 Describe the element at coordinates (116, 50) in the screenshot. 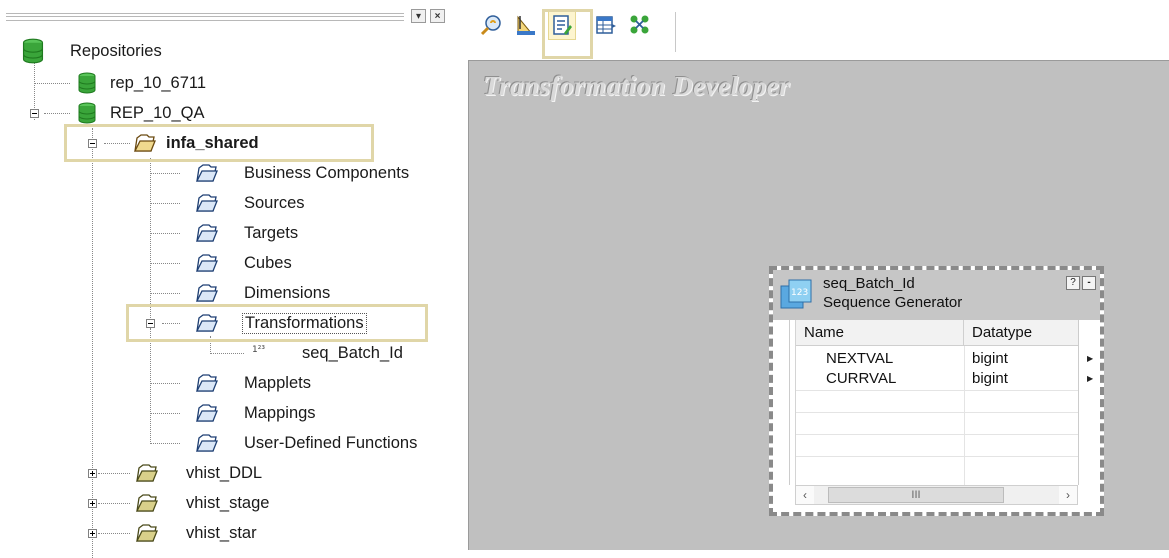

I see `tree-item-label: Repositories` at that location.